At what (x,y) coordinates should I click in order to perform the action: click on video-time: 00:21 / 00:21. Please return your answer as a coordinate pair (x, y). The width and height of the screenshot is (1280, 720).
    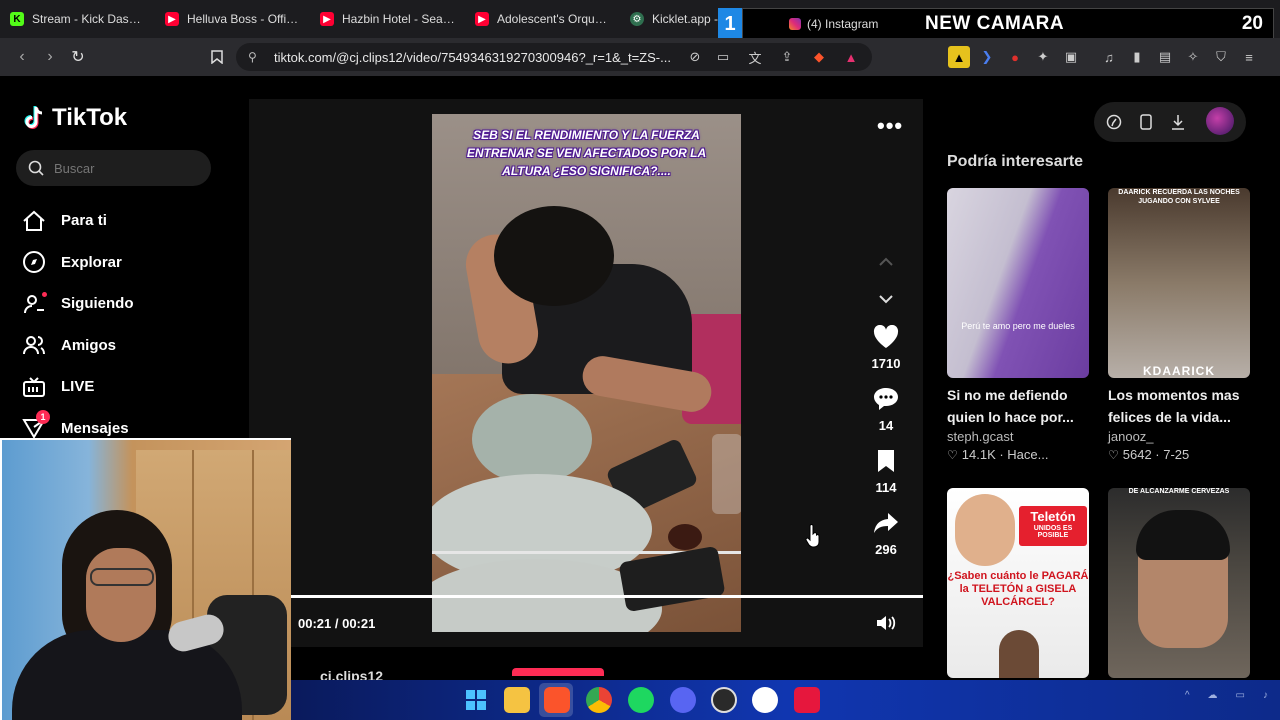
    Looking at the image, I should click on (337, 623).